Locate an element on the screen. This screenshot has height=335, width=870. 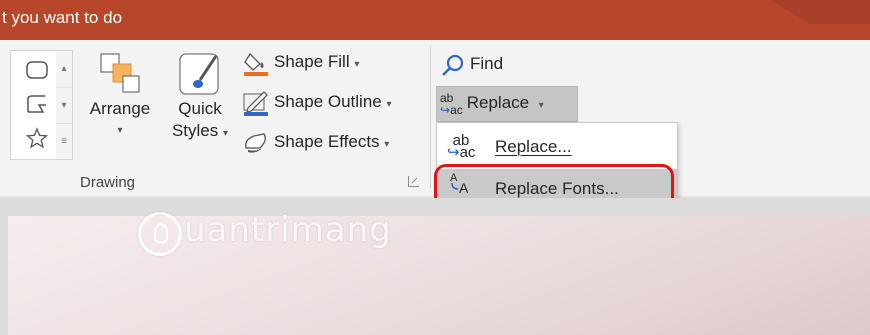
gallery-scroll-up-icon: ▴ is located at coordinates (64, 69).